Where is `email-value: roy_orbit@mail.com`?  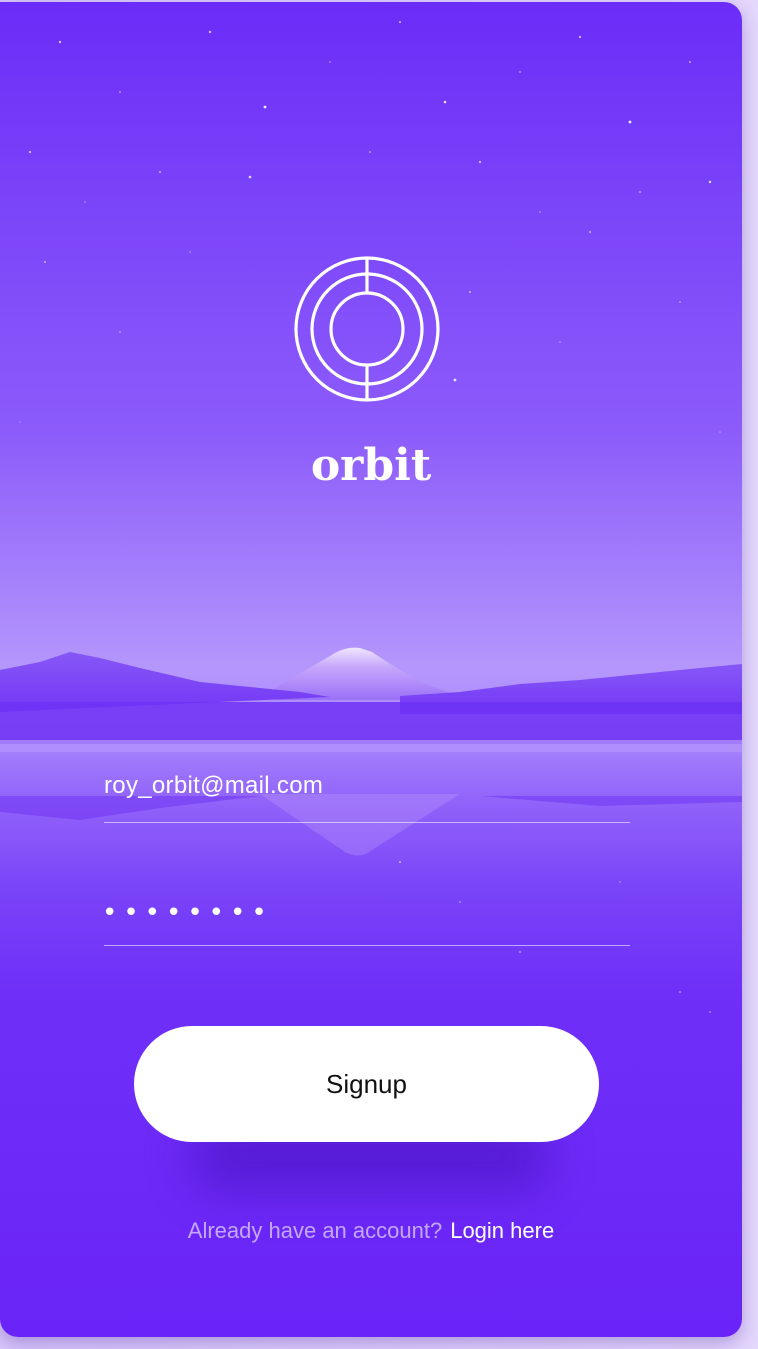
email-value: roy_orbit@mail.com is located at coordinates (214, 785).